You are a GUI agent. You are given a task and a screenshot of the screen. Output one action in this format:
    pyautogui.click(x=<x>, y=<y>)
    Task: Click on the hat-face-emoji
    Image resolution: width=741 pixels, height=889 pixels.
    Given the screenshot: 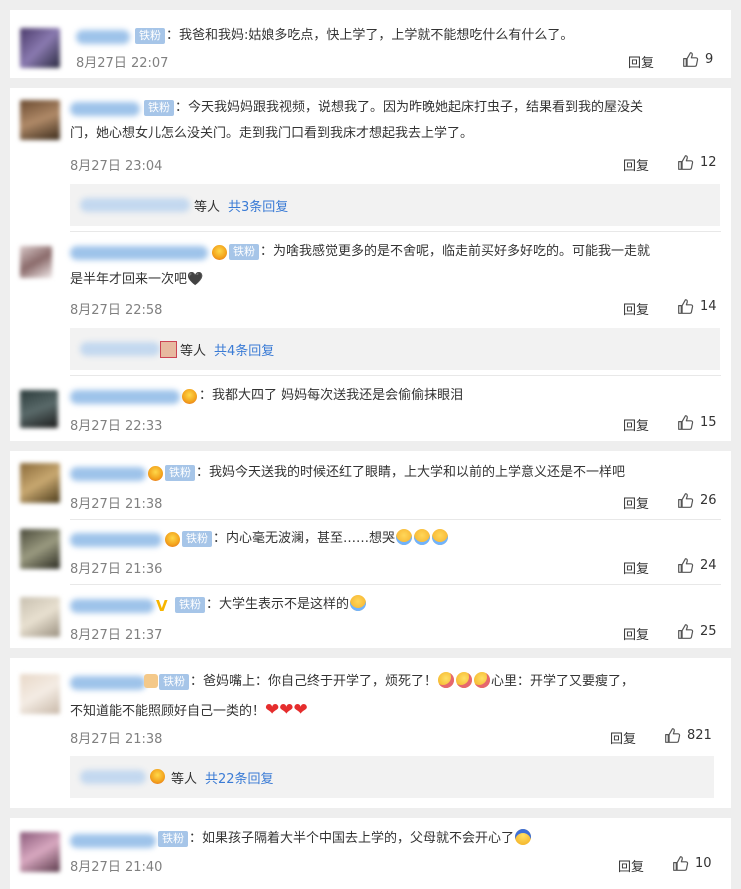 What is the action you would take?
    pyautogui.click(x=523, y=837)
    